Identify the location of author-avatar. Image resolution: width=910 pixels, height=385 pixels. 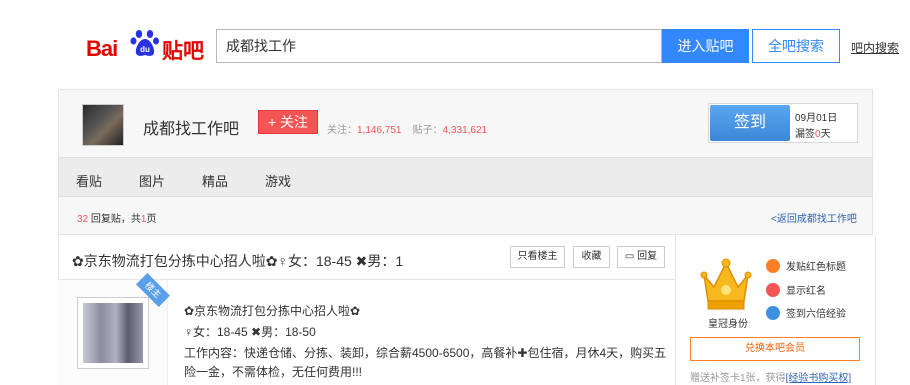
(113, 333).